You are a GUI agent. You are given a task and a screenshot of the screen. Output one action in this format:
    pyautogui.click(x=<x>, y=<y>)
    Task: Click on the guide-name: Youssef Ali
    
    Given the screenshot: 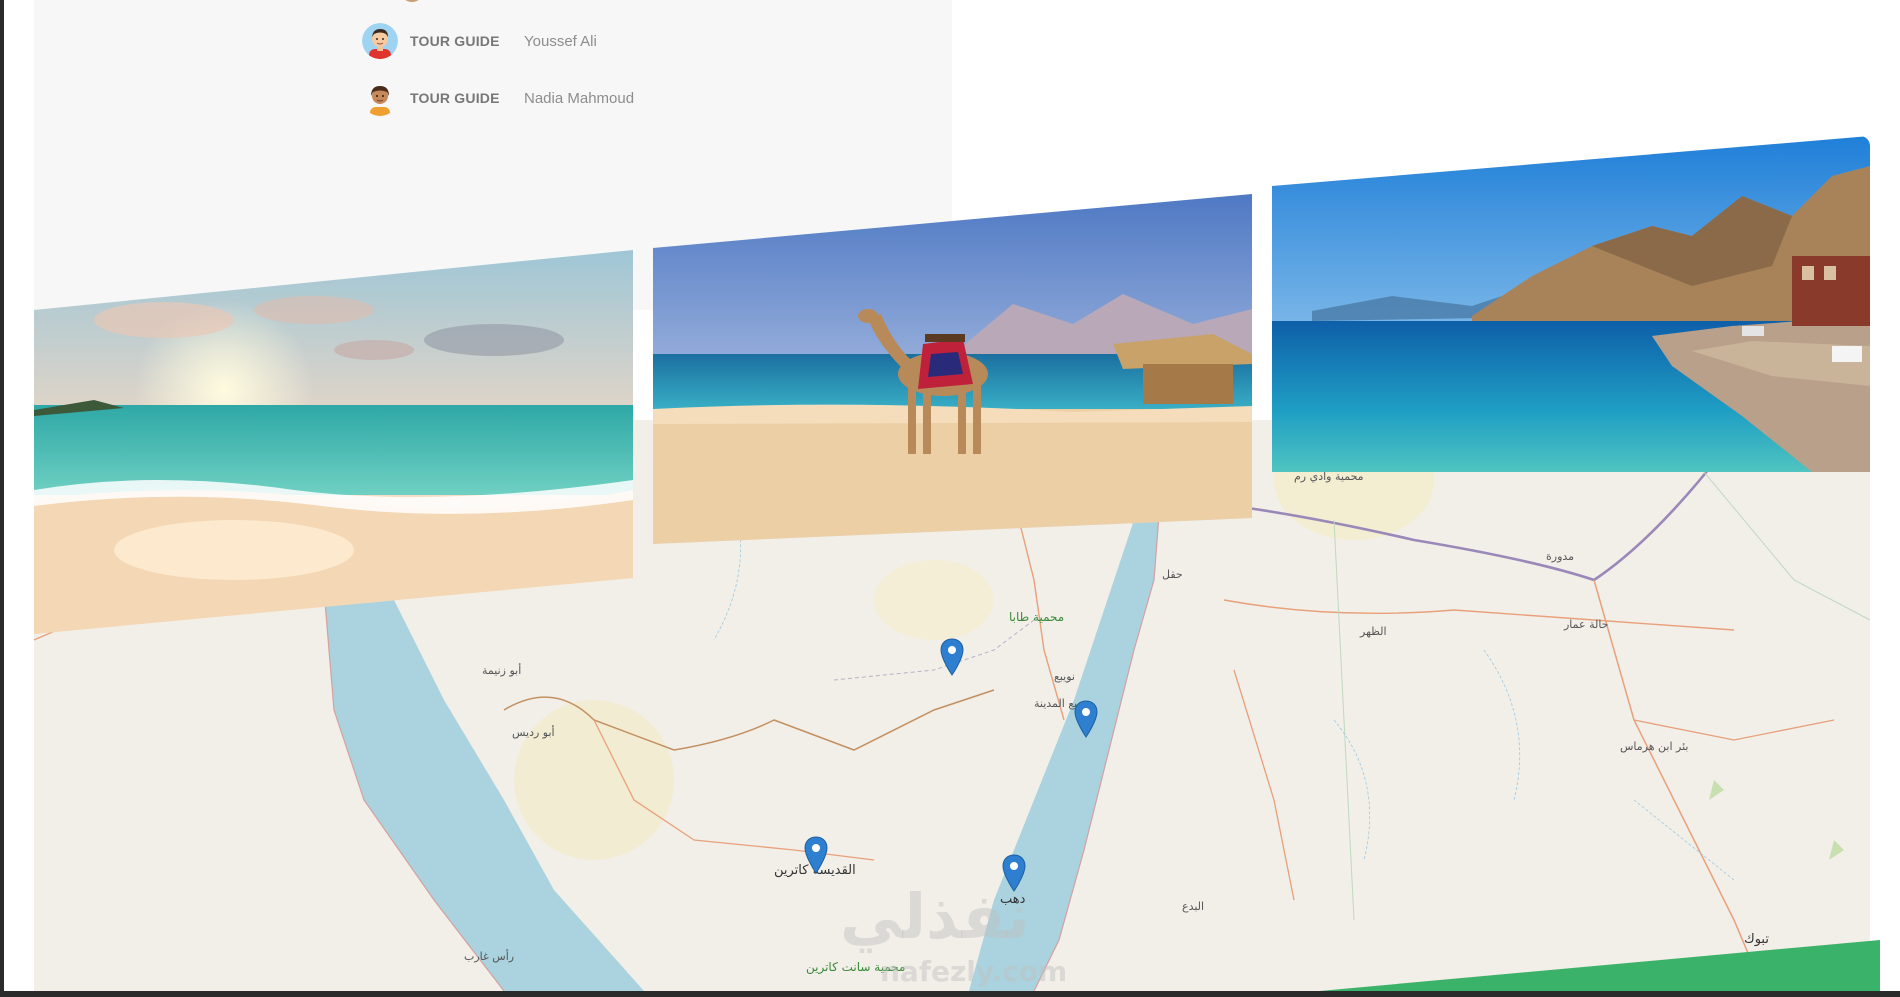 What is the action you would take?
    pyautogui.click(x=560, y=41)
    